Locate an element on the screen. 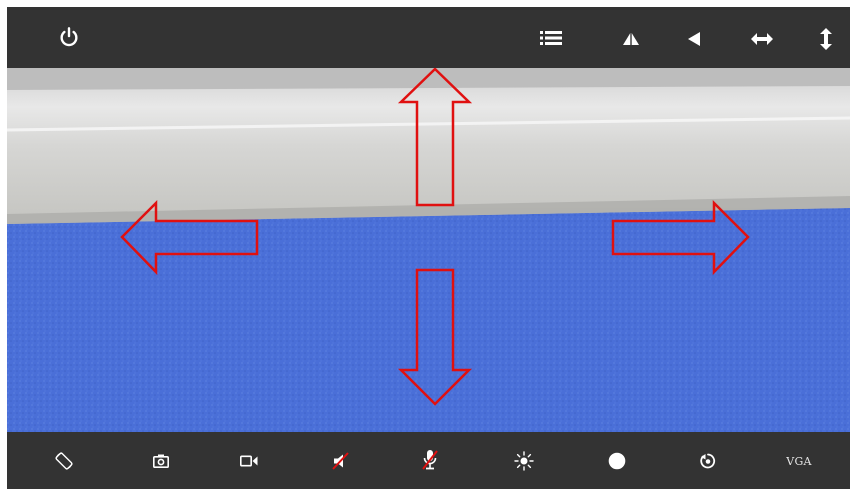 The height and width of the screenshot is (489, 857). microphone-muted-icon is located at coordinates (430, 460).